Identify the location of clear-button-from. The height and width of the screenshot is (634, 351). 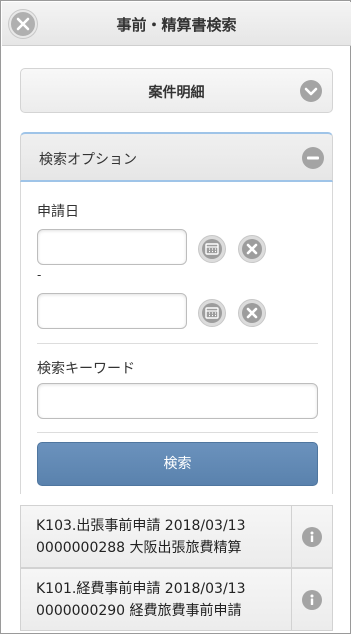
(252, 249).